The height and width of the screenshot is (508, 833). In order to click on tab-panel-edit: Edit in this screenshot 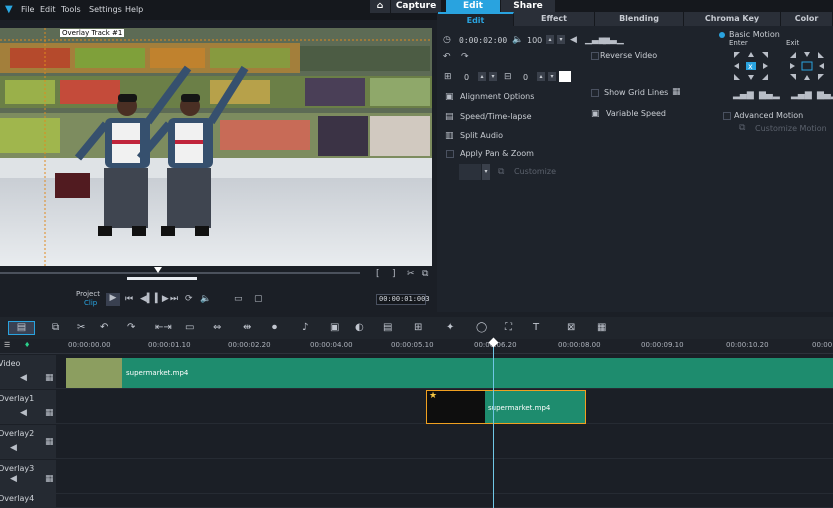, I will do `click(476, 19)`.